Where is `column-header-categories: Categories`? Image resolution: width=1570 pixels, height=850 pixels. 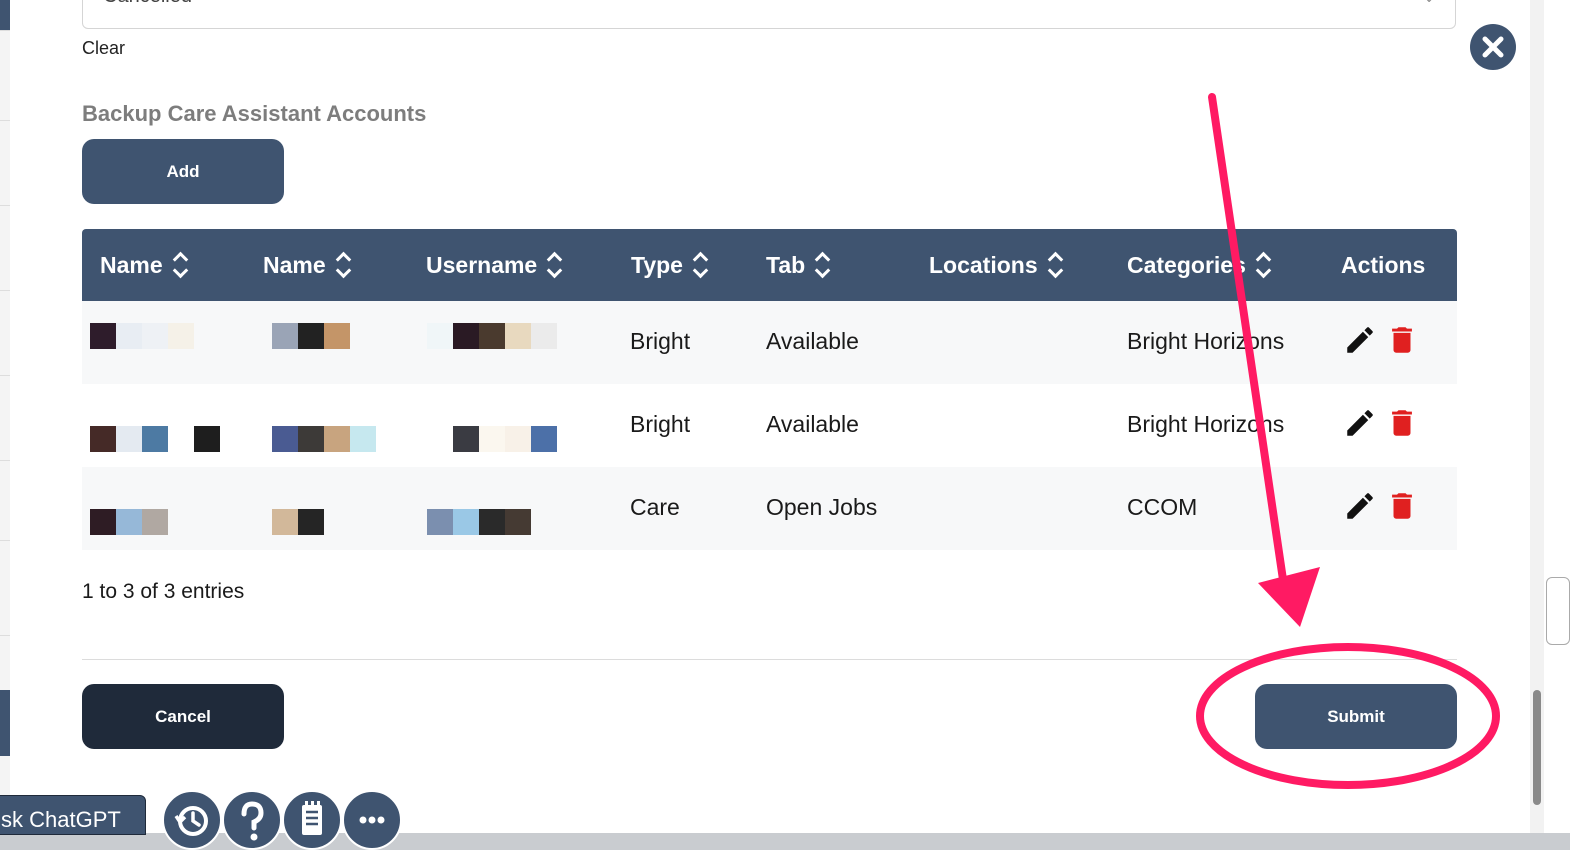 column-header-categories: Categories is located at coordinates (1198, 265).